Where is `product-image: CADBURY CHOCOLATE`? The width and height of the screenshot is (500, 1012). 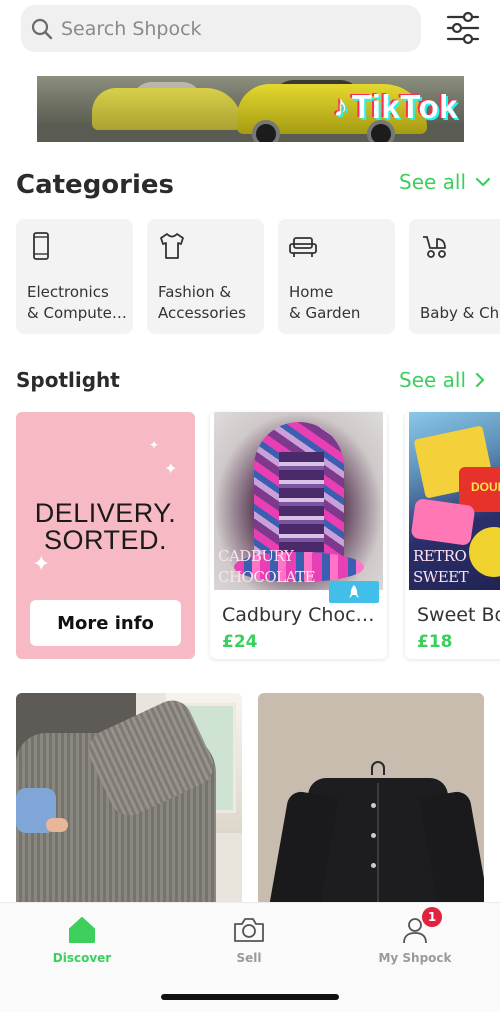 product-image: CADBURY CHOCOLATE is located at coordinates (298, 501).